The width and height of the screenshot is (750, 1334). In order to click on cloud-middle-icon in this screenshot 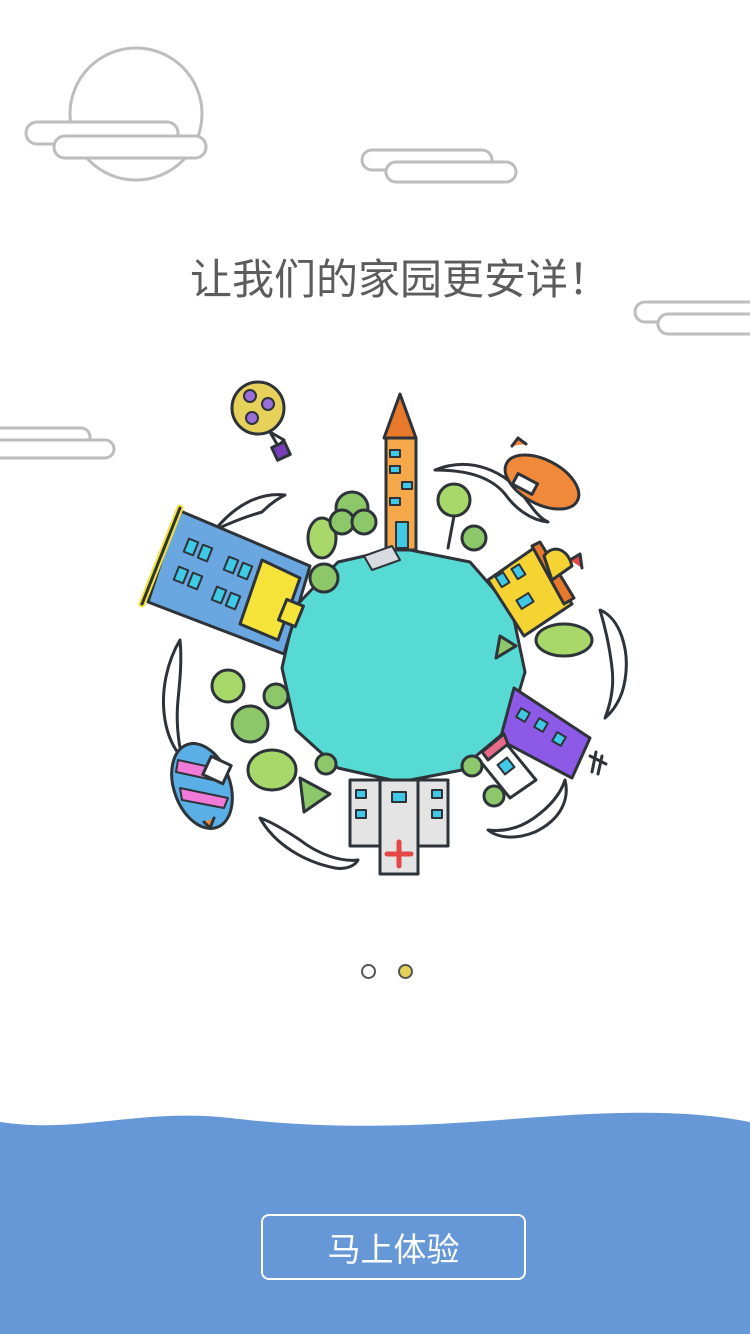, I will do `click(439, 166)`.